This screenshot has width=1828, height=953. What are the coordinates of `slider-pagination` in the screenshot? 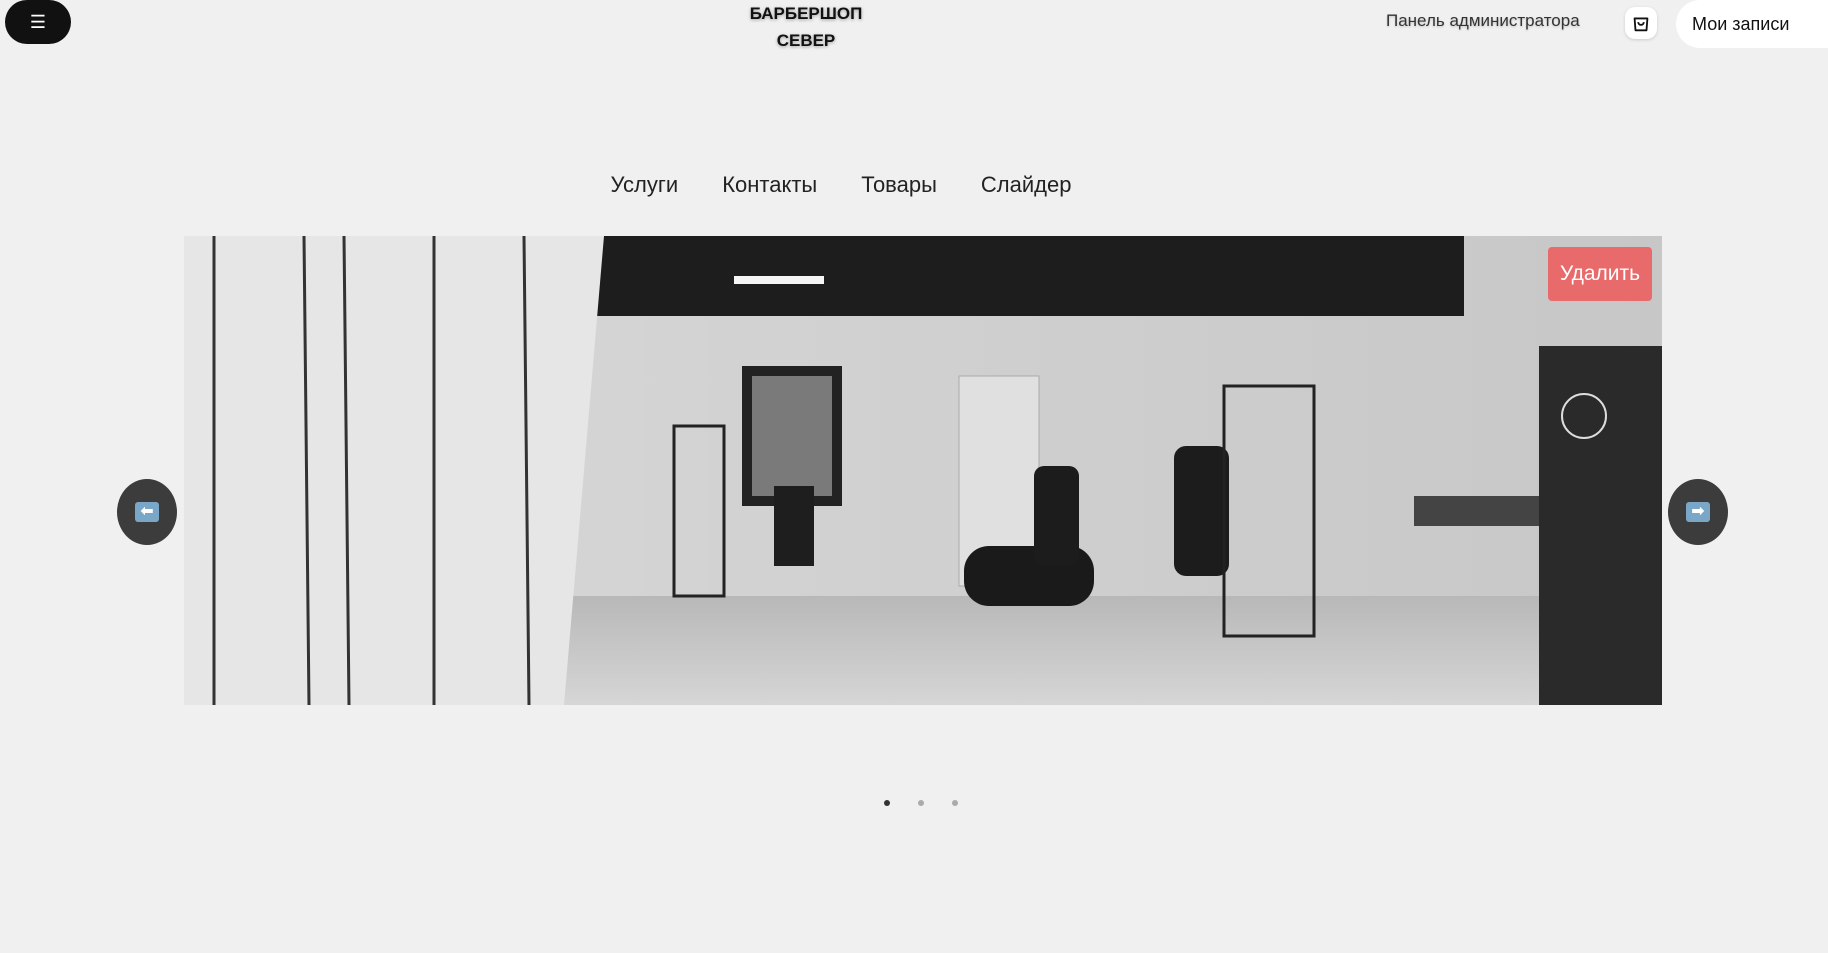 It's located at (921, 803).